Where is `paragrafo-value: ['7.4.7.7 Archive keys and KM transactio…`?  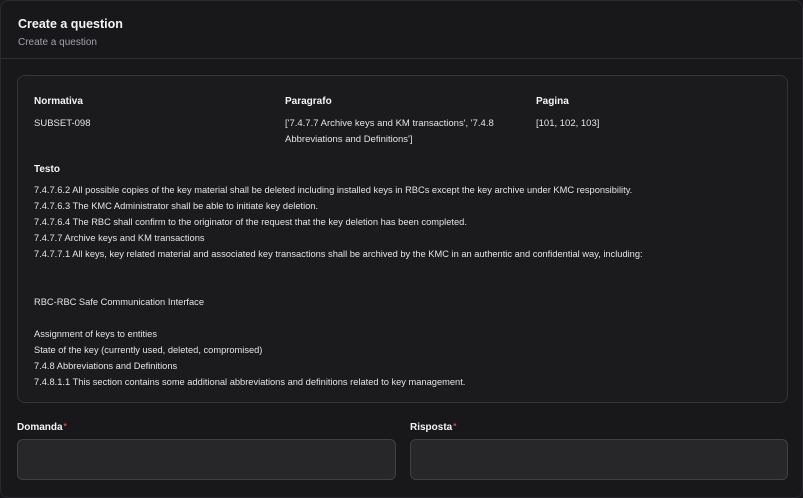 paragrafo-value: ['7.4.7.7 Archive keys and KM transactio… is located at coordinates (389, 132).